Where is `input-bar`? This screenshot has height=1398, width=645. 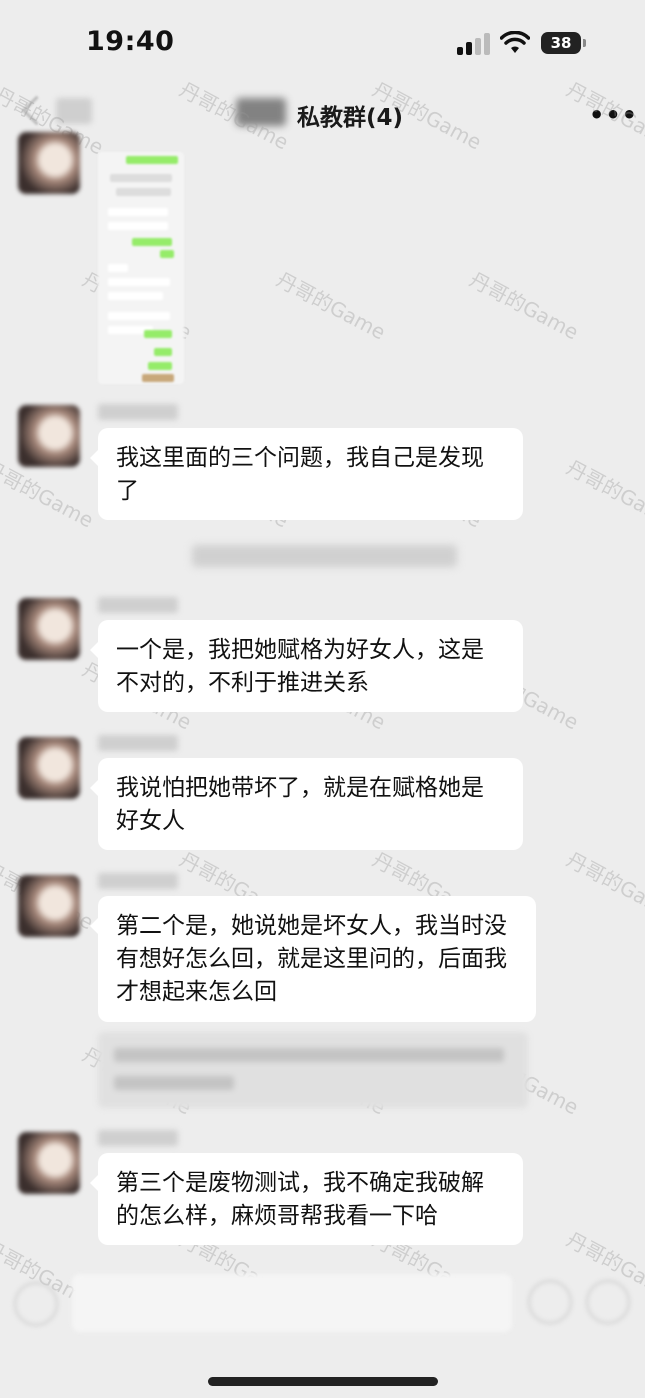 input-bar is located at coordinates (322, 1305).